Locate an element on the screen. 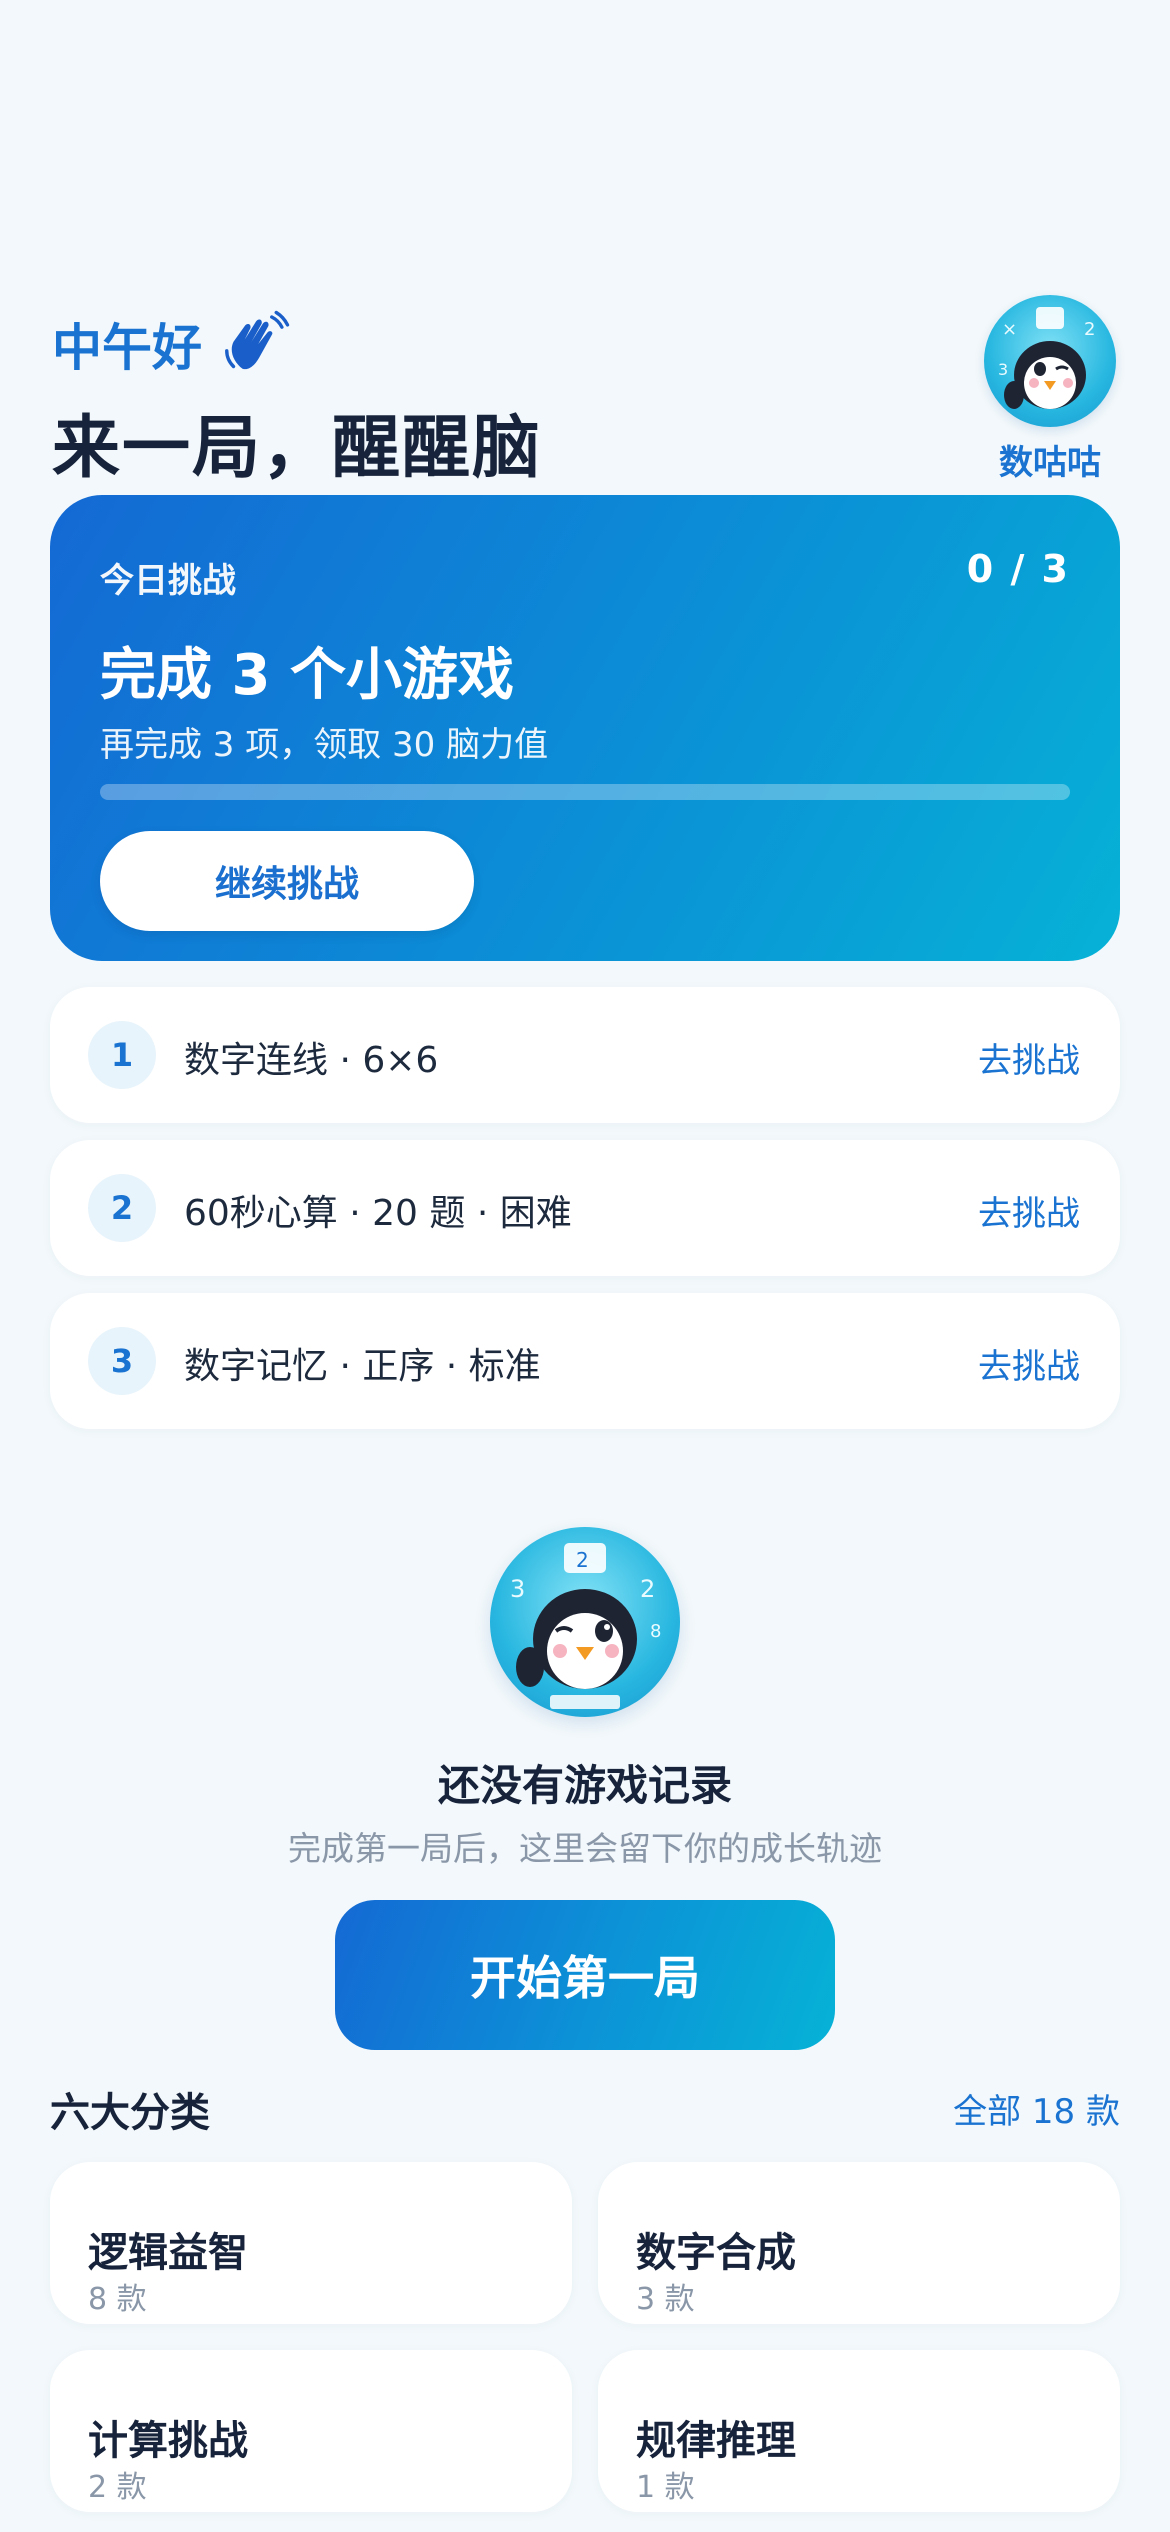  task-row: 2 60秒心算 · 20 题 · 困难 去挑战 is located at coordinates (585, 1208).